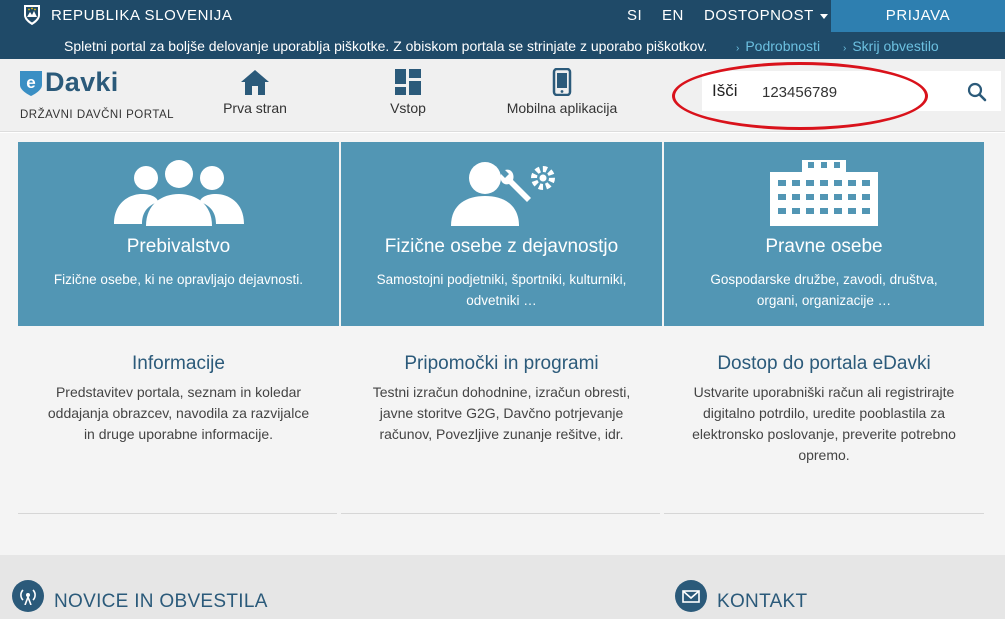 Image resolution: width=1005 pixels, height=619 pixels. Describe the element at coordinates (97, 115) in the screenshot. I see `logo-subtitle: DRŽAVNI DAVČNI PORTAL` at that location.